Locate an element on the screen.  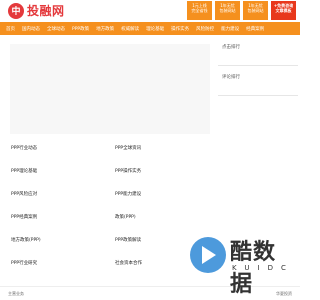
category-link: PPP行业动态 is located at coordinates (60, 156).